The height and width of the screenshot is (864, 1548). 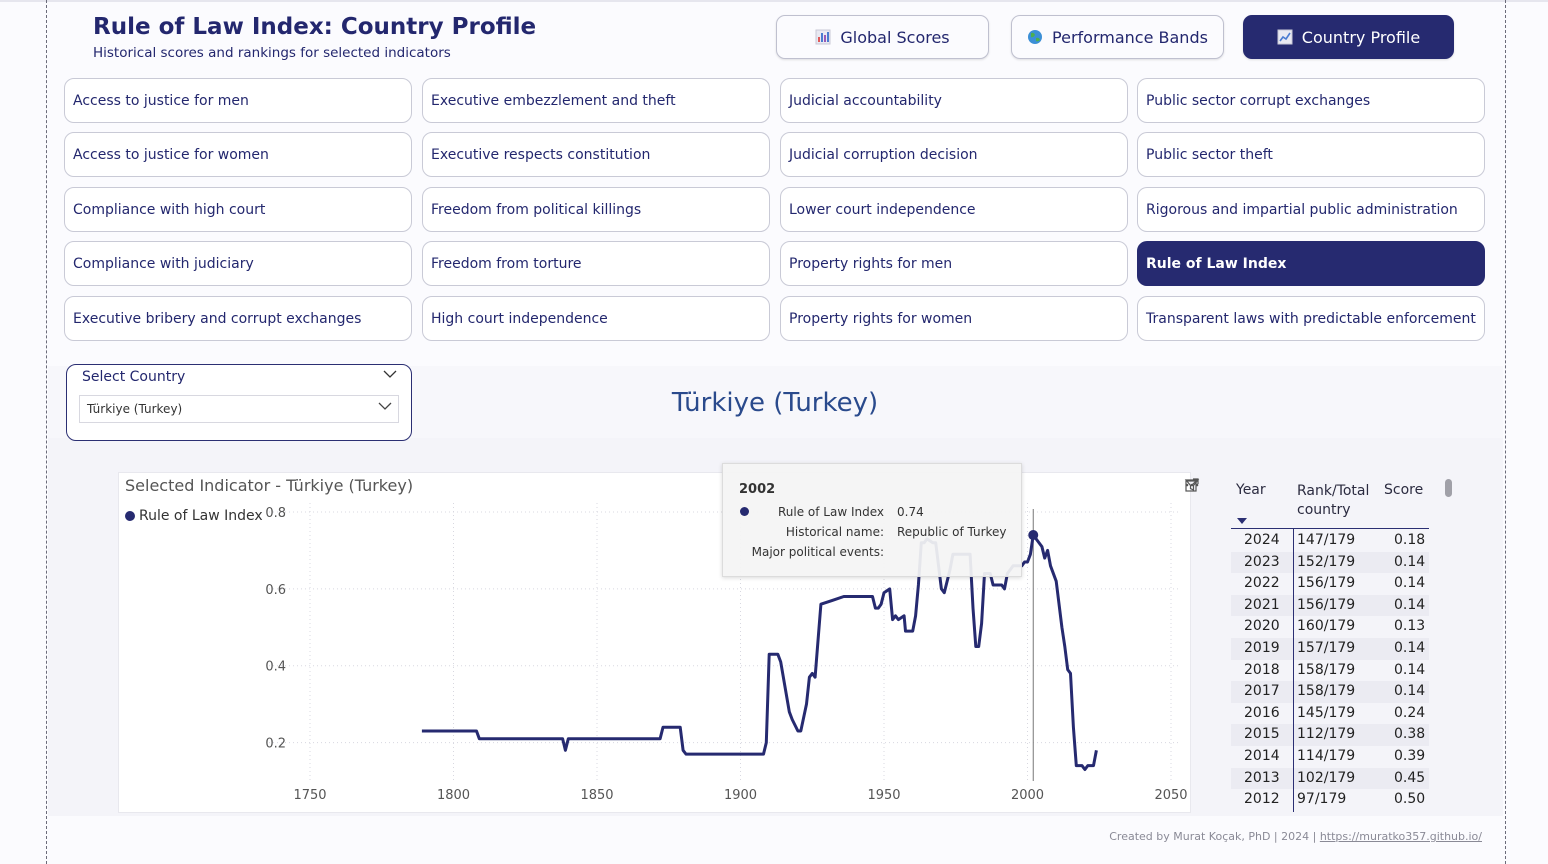 What do you see at coordinates (1033, 535) in the screenshot?
I see `highlighted-data-point` at bounding box center [1033, 535].